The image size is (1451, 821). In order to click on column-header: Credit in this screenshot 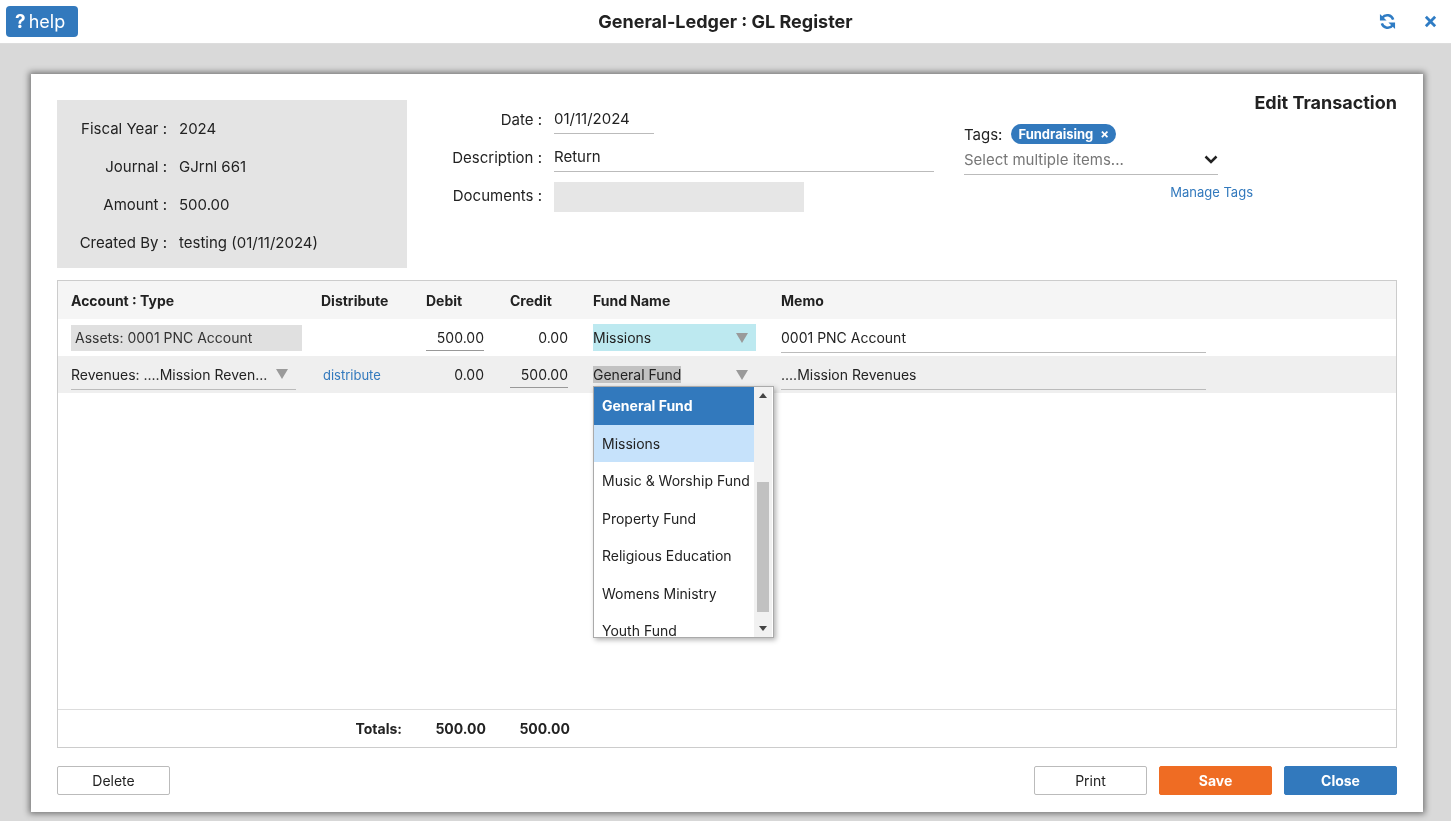, I will do `click(531, 300)`.